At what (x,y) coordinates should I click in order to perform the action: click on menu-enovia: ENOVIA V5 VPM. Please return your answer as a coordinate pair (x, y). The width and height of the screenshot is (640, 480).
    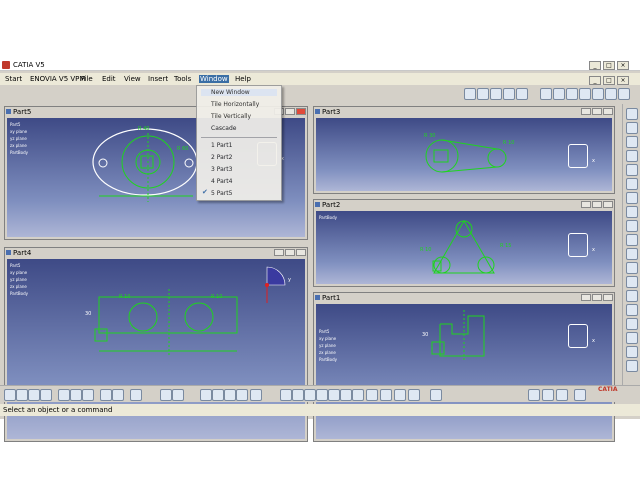
    Looking at the image, I should click on (57, 79).